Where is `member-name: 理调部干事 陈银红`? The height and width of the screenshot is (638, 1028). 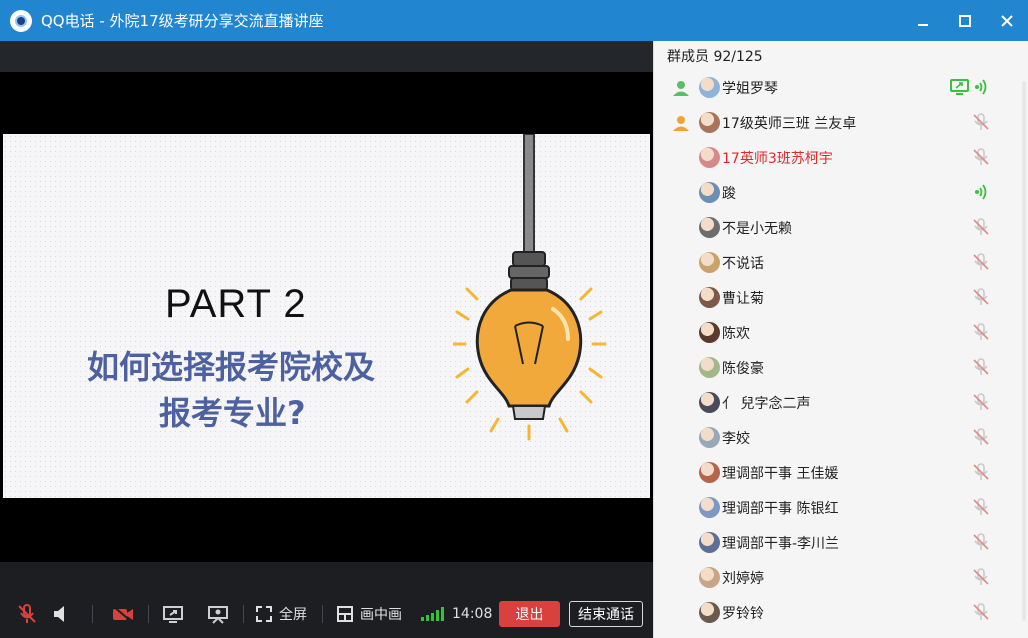
member-name: 理调部干事 陈银红 is located at coordinates (780, 509).